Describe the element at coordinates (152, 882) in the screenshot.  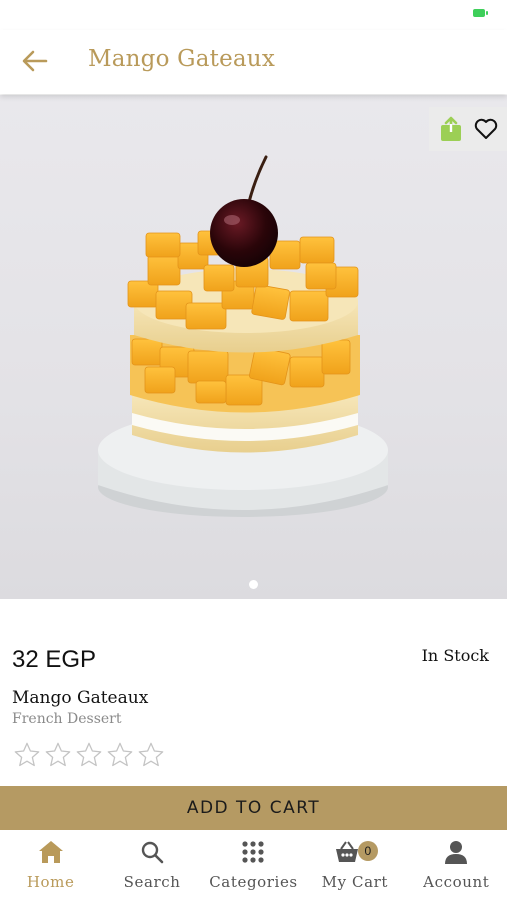
I see `tab-label-search: Search` at that location.